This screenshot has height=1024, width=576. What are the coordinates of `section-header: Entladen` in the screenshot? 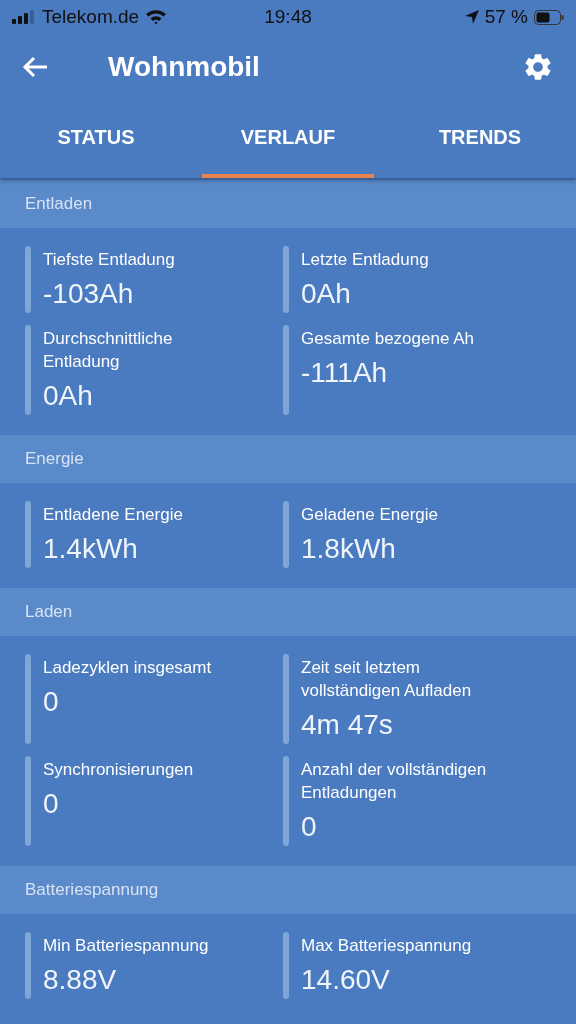 It's located at (288, 204).